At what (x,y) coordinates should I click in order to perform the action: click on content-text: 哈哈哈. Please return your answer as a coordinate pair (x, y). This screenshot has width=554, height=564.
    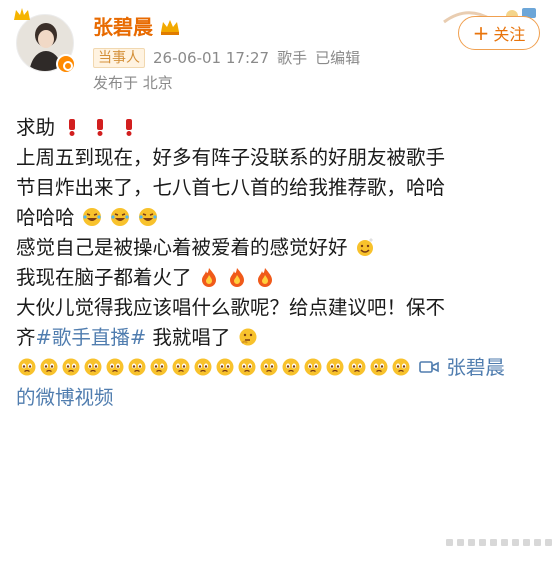
    Looking at the image, I should click on (45, 217).